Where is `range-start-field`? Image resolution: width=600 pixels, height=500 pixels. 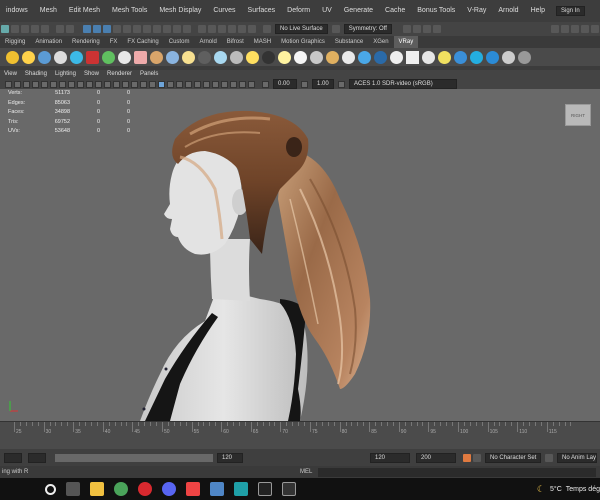
range-start-field is located at coordinates (13, 457).